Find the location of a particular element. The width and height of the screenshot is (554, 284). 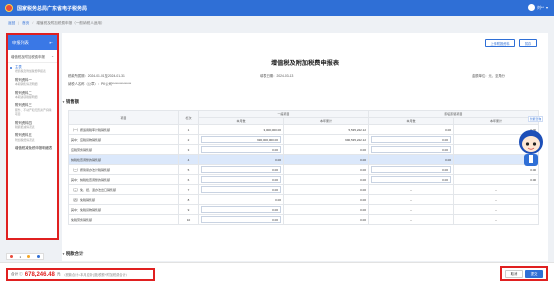

col-general-cumulative: 本年累计 is located at coordinates (326, 121).